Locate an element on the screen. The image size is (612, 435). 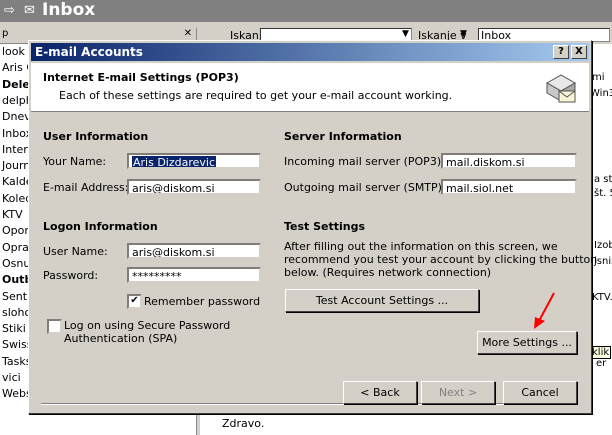
server-info-heading: Server Information is located at coordinates (343, 136).